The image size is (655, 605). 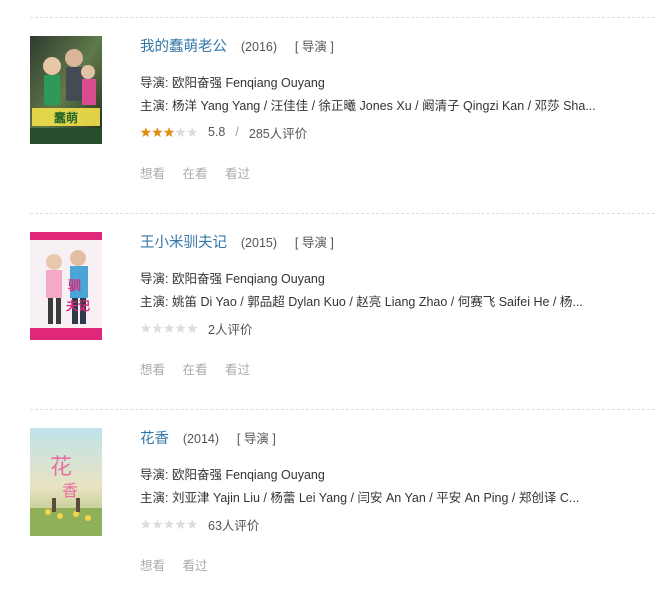 What do you see at coordinates (237, 132) in the screenshot?
I see `rating-slash: /` at bounding box center [237, 132].